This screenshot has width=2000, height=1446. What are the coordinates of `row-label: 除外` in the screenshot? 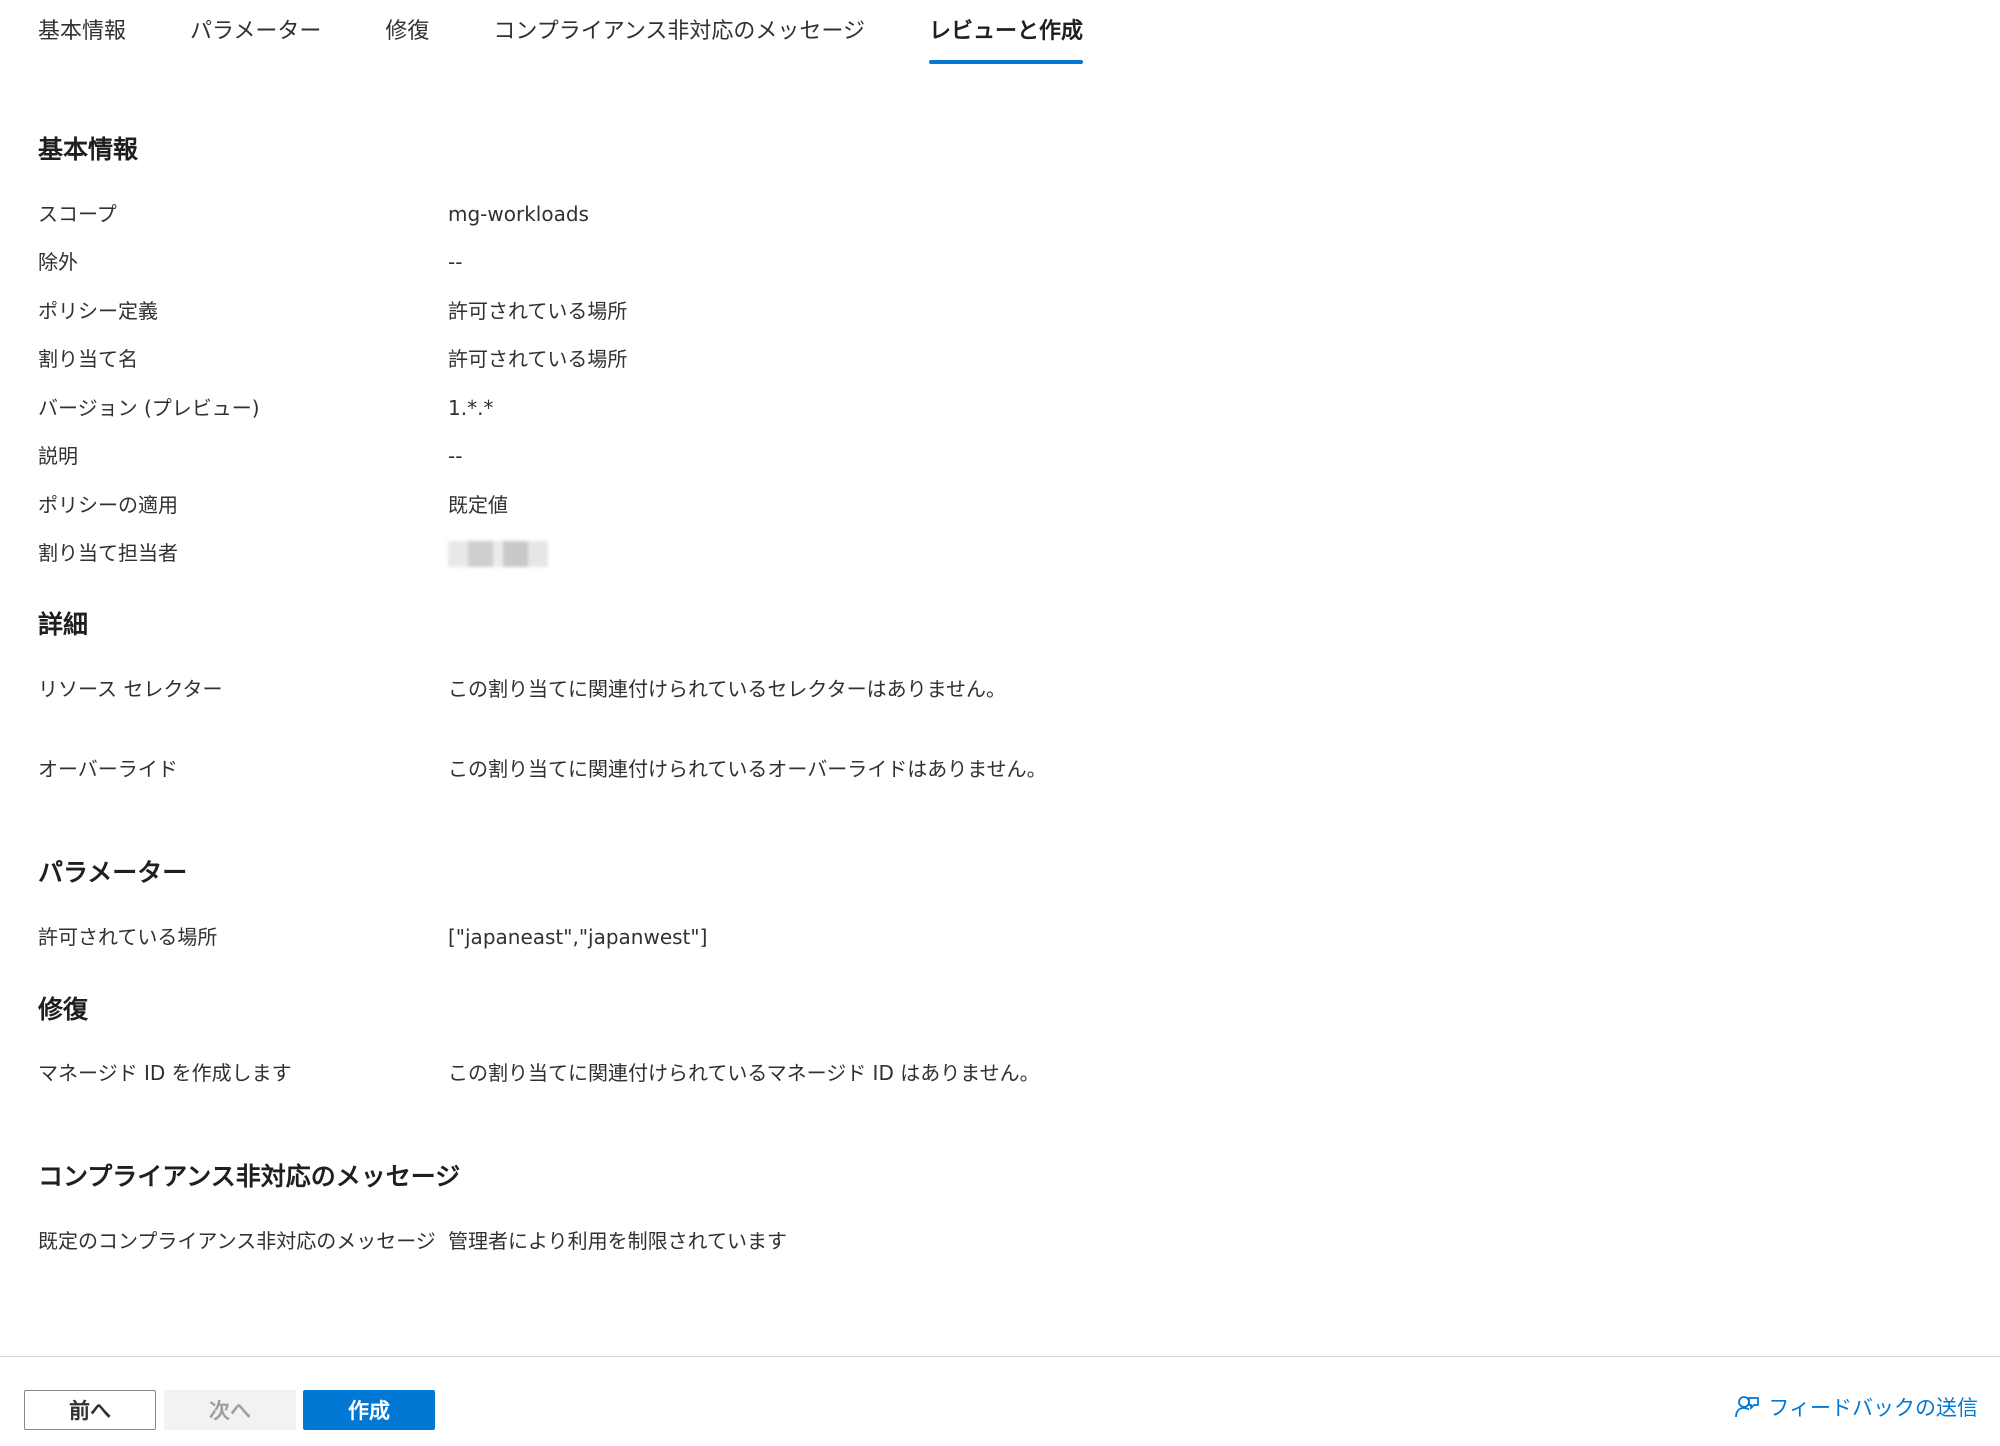 It's located at (58, 262).